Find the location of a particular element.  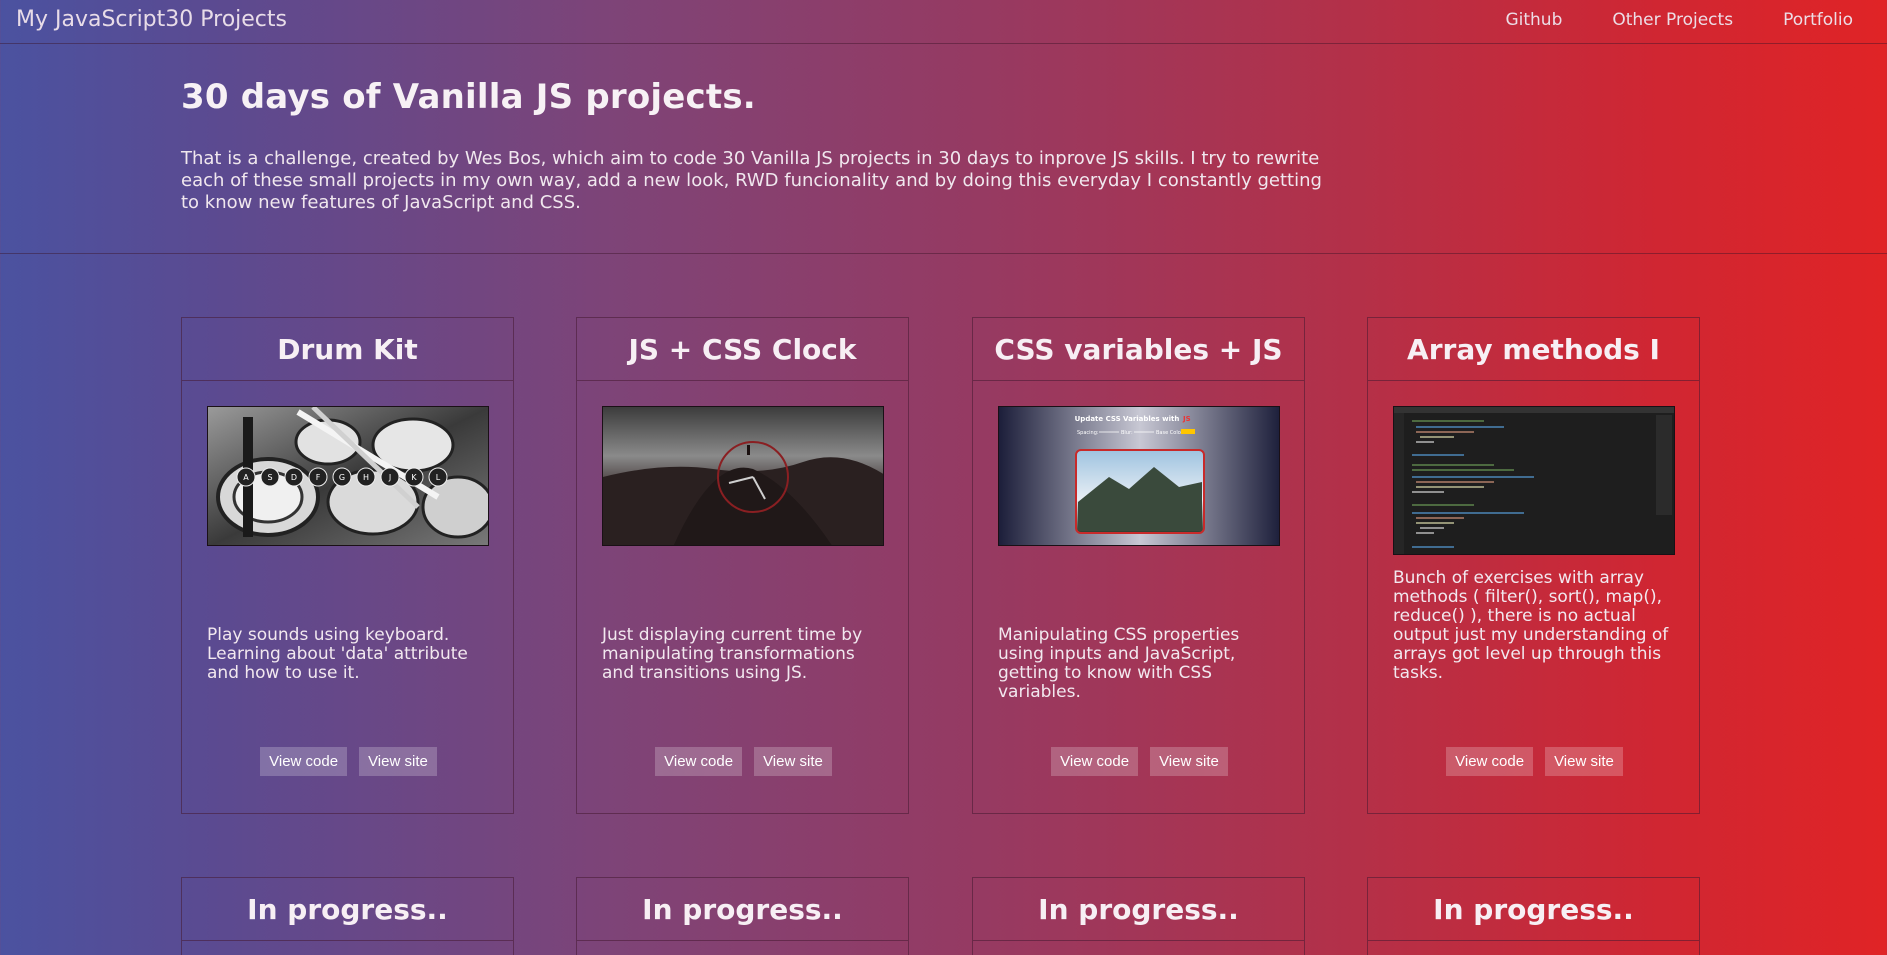

brand-title: My JavaScript30 Projects is located at coordinates (151, 19).